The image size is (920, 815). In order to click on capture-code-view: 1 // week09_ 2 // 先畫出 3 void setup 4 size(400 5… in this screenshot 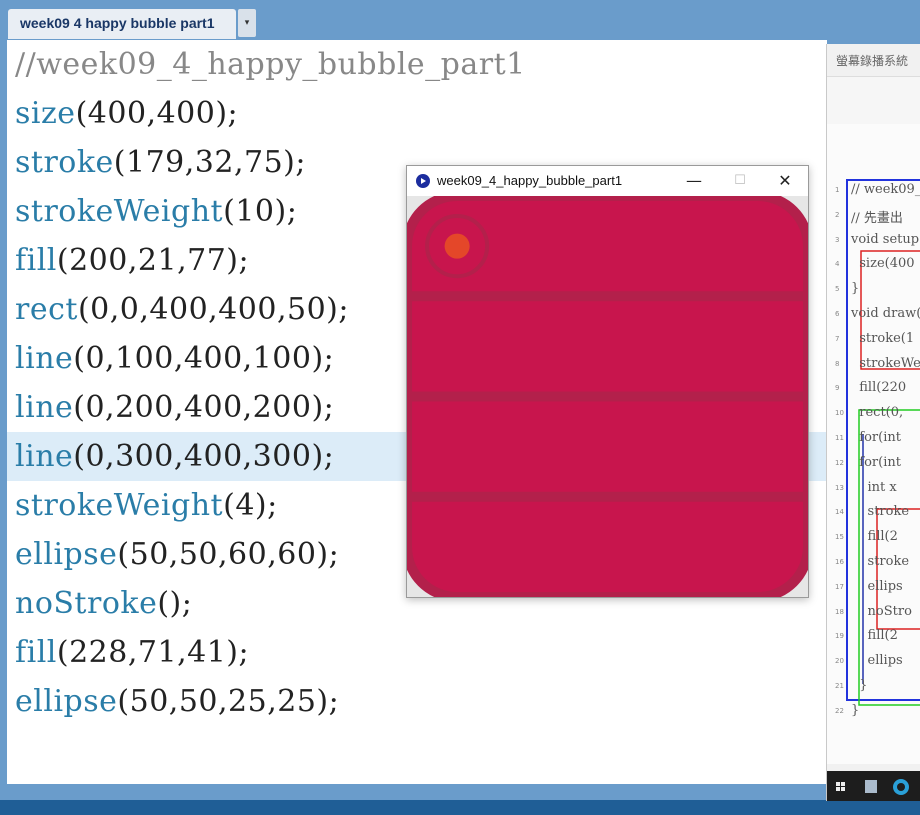, I will do `click(873, 444)`.